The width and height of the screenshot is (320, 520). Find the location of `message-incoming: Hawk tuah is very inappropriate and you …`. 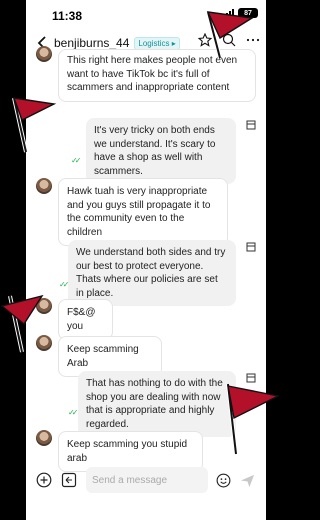

message-incoming: Hawk tuah is very inappropriate and you … is located at coordinates (143, 212).